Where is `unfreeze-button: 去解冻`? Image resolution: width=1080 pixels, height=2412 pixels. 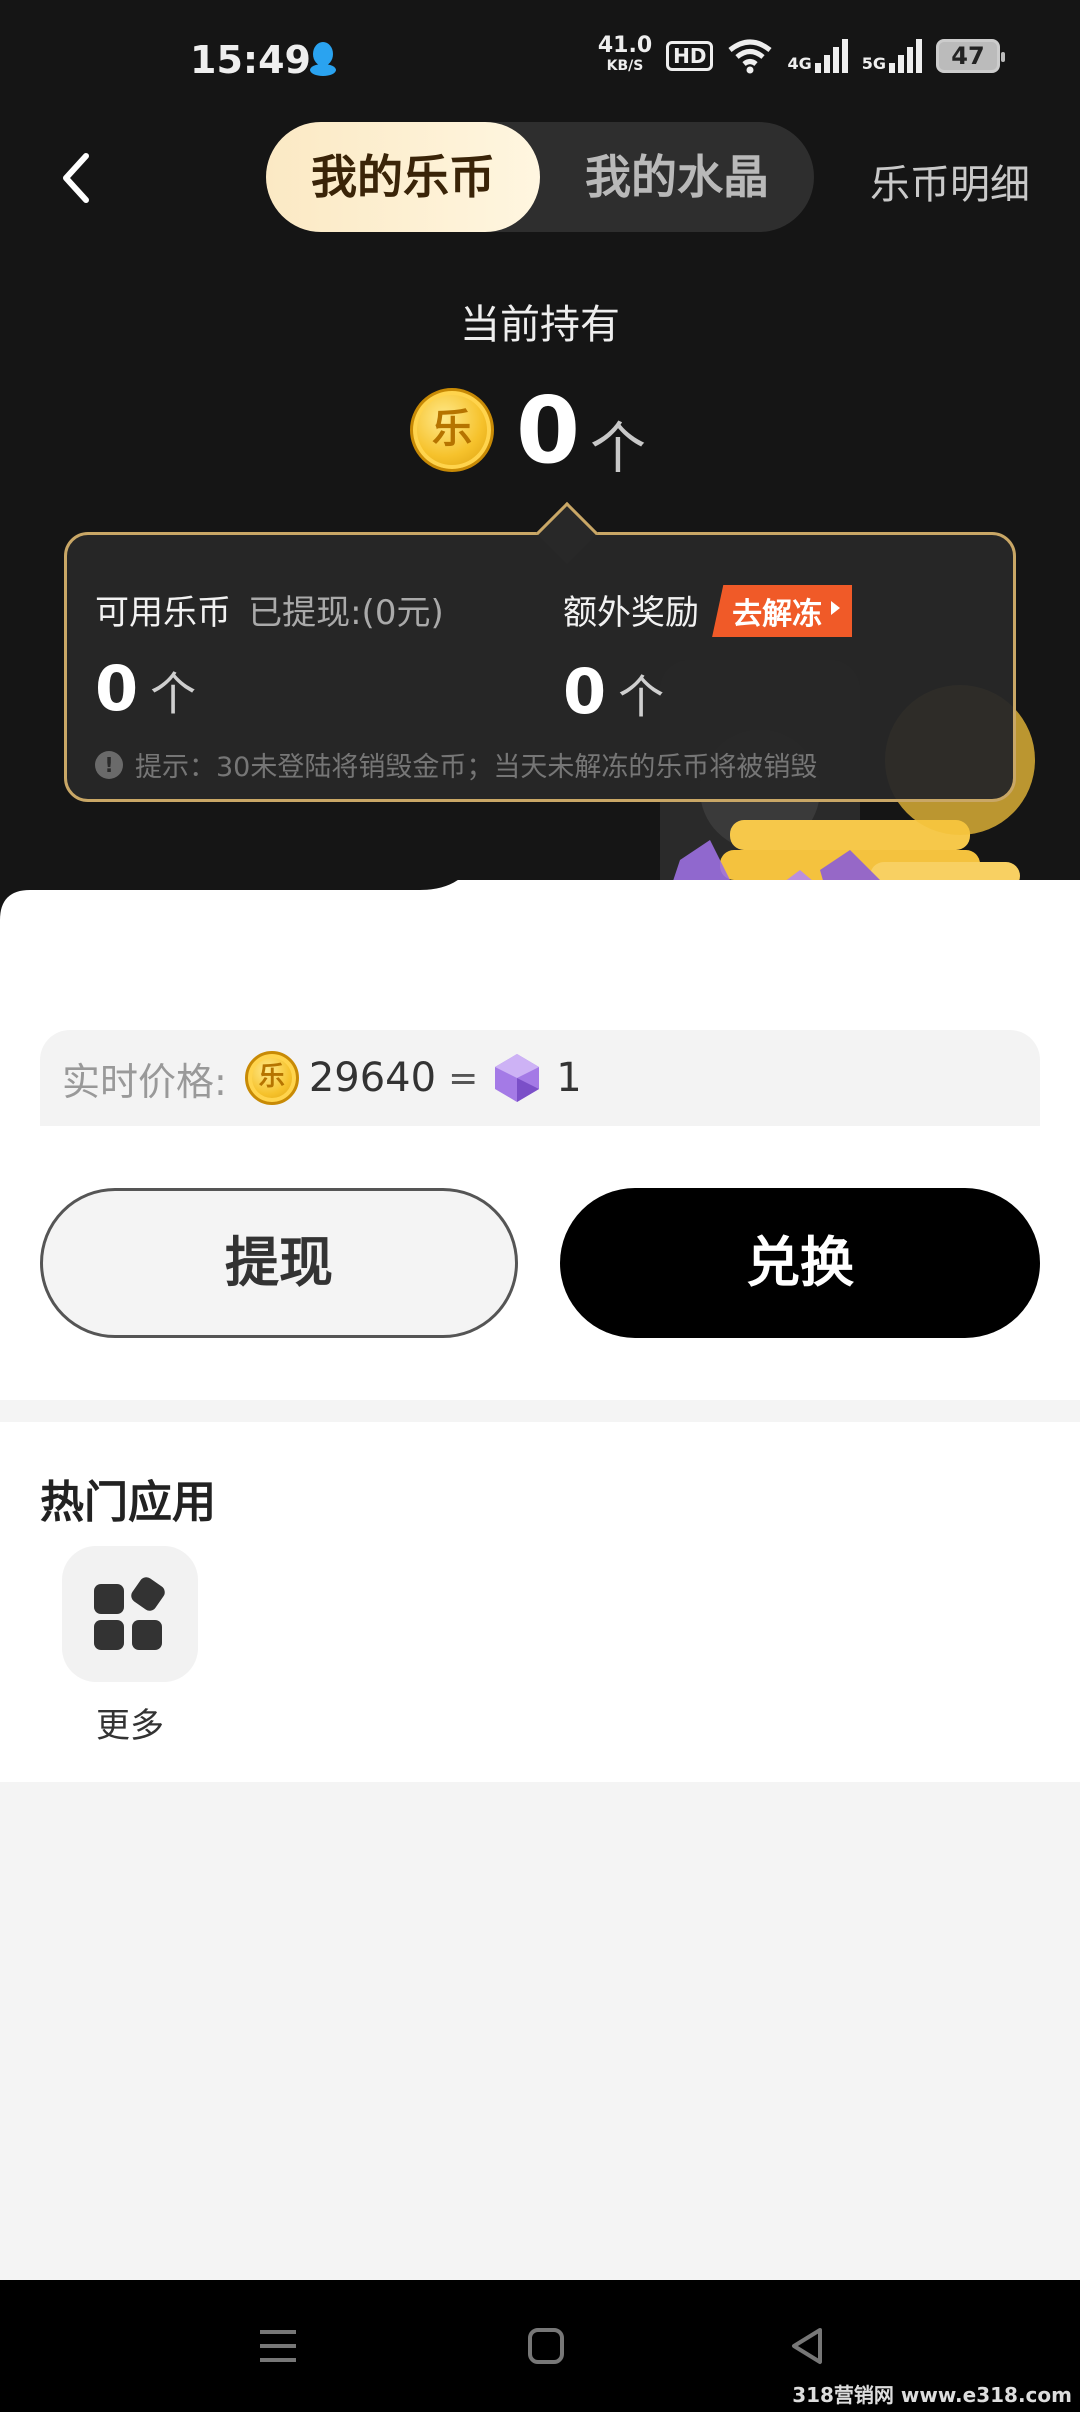
unfreeze-button: 去解冻 is located at coordinates (782, 611).